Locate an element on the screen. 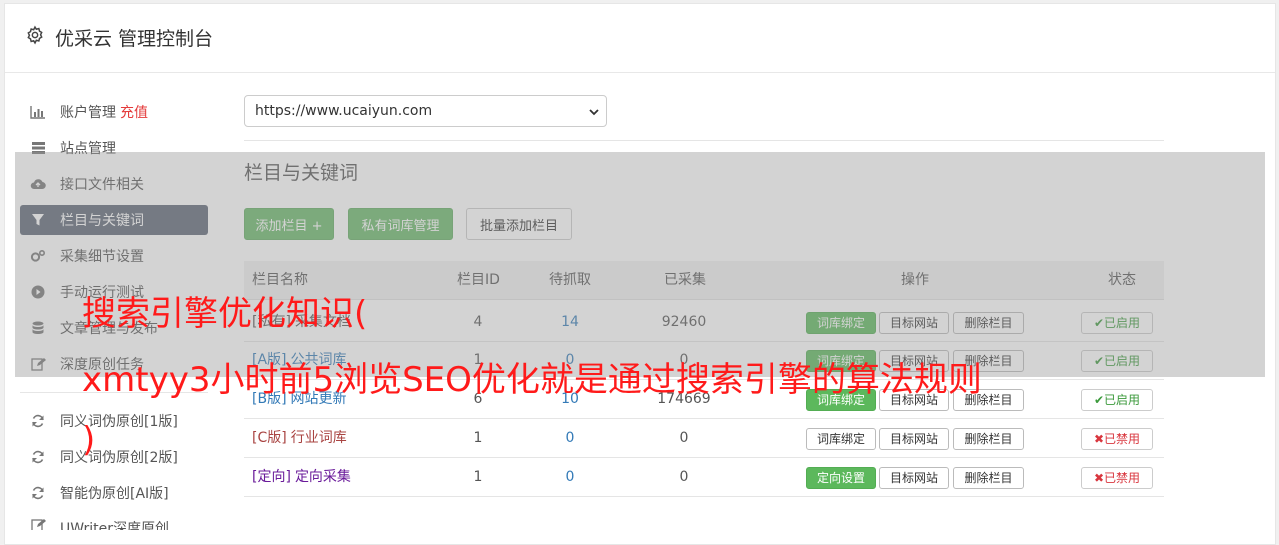 The height and width of the screenshot is (545, 1279). table-row: [定向] 定向采集 1 0 0 定向设置 目标网站 删除栏目 ✖已禁用 is located at coordinates (704, 477).